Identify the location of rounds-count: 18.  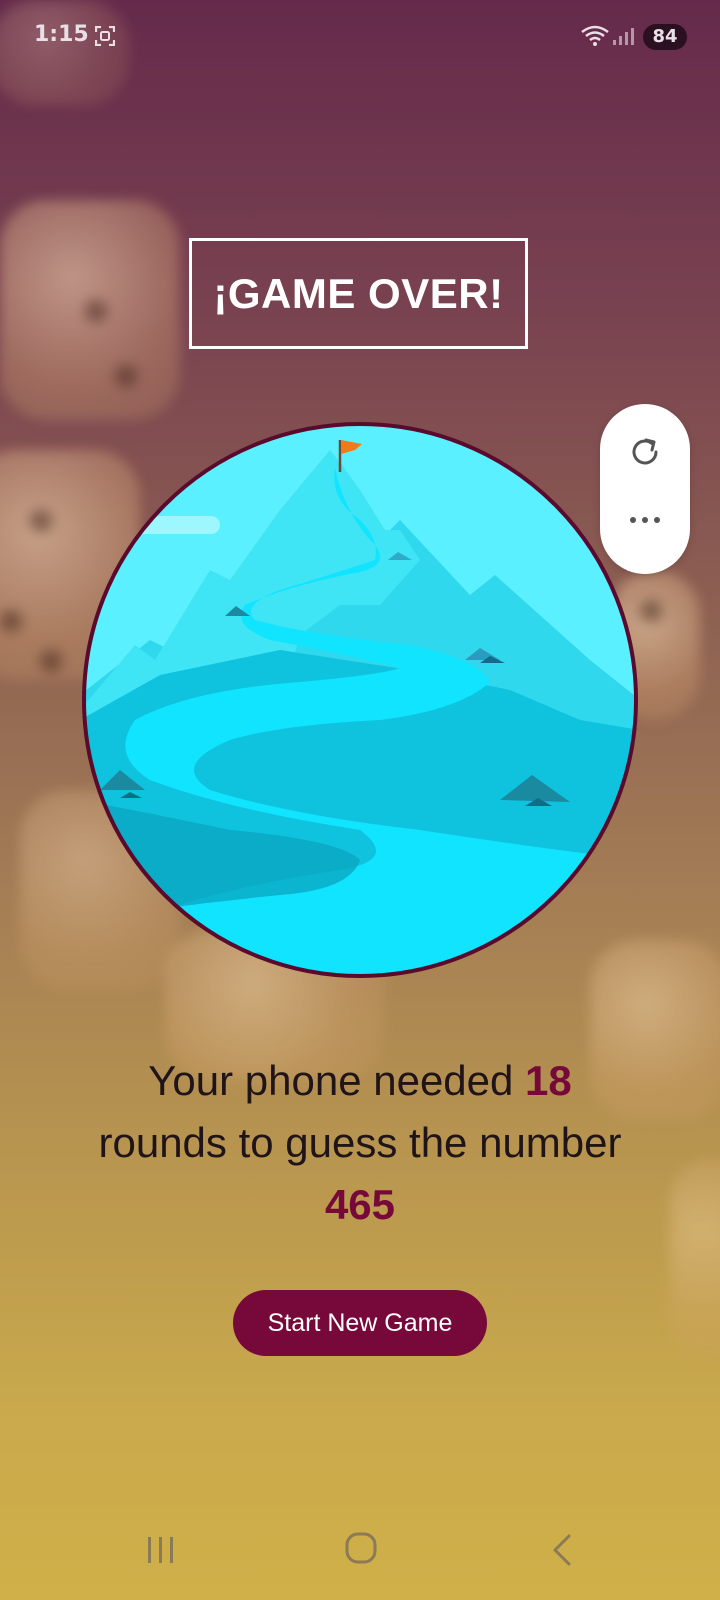
(548, 1080).